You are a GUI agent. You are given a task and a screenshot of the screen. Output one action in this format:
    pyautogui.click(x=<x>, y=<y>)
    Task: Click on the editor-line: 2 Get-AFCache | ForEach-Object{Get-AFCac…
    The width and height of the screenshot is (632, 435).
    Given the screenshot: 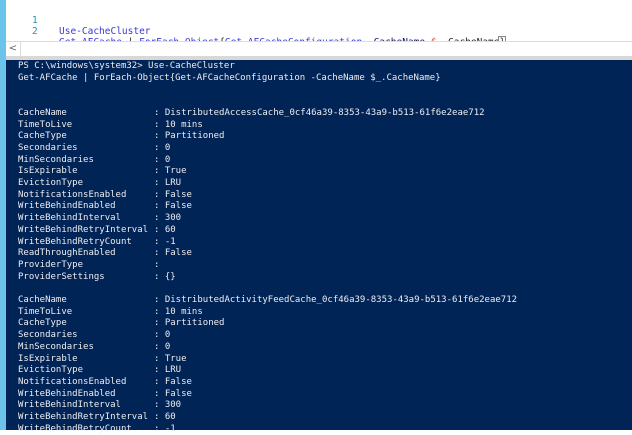 What is the action you would take?
    pyautogui.click(x=256, y=32)
    